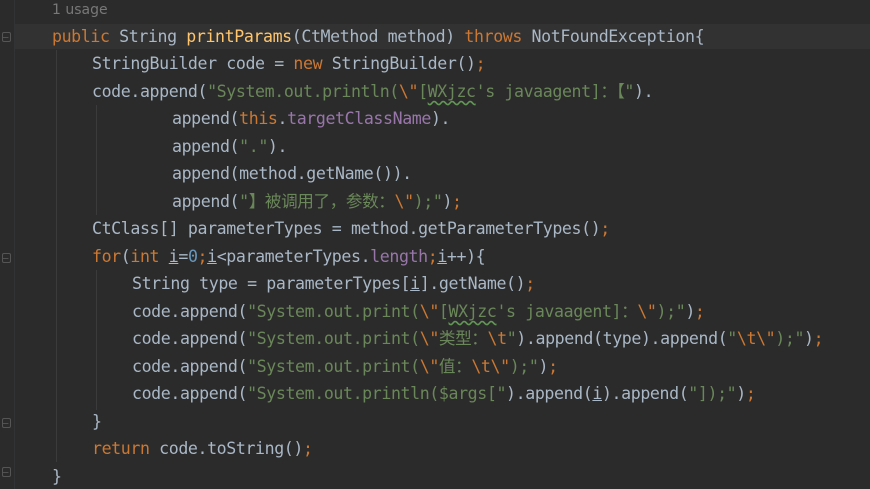  What do you see at coordinates (253, 146) in the screenshot?
I see `string-literal: "."` at bounding box center [253, 146].